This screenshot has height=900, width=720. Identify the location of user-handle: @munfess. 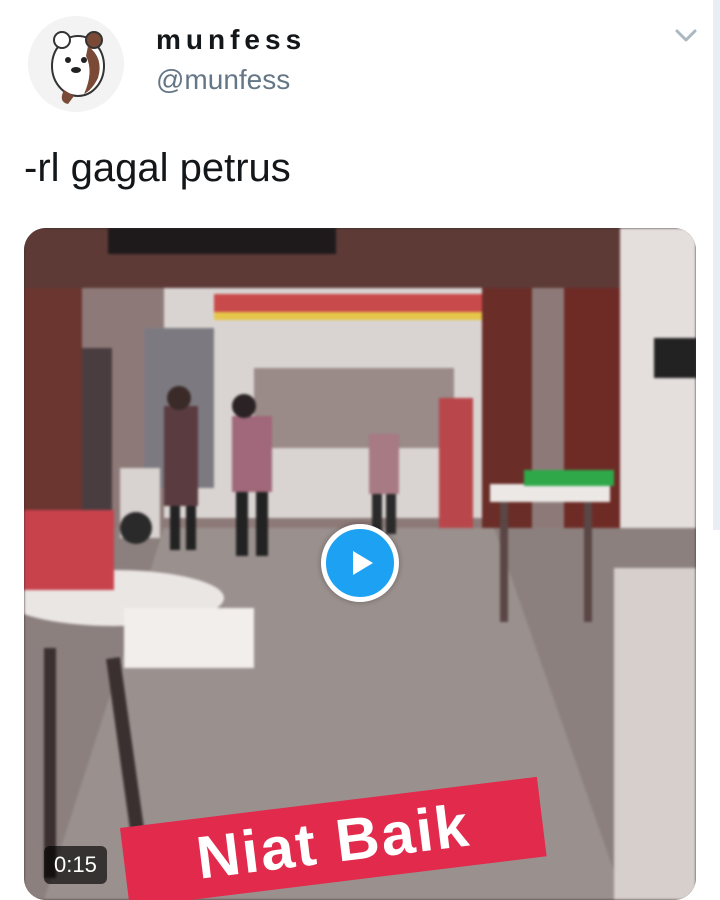
(223, 80).